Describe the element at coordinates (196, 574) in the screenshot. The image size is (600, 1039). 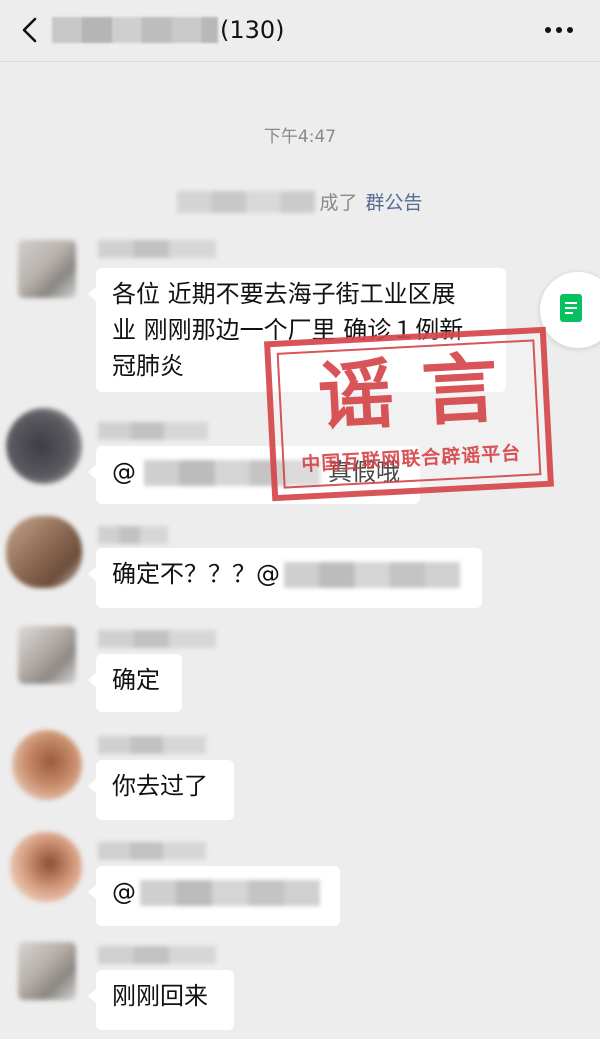
I see `message-text: 确定不？？？@` at that location.